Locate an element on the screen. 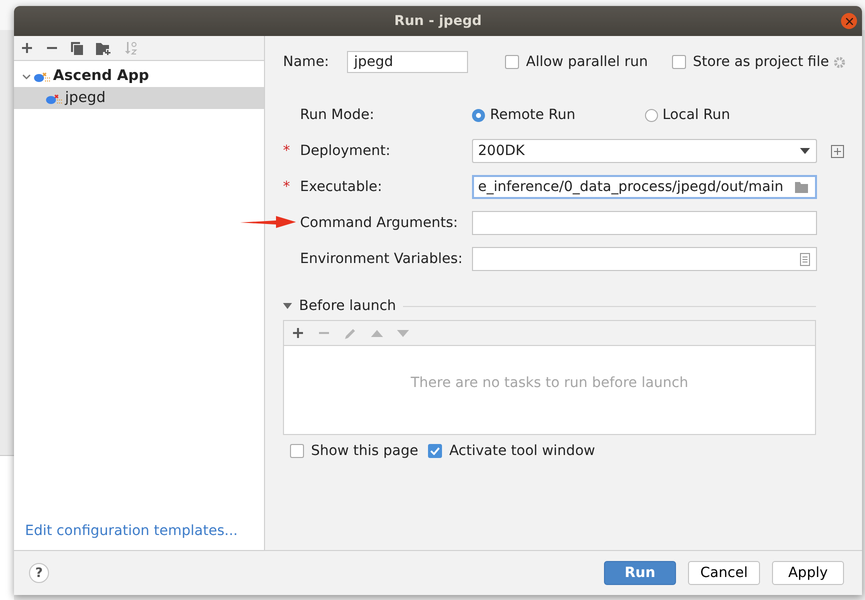 The image size is (865, 600). field-label: Environment Variables: is located at coordinates (381, 259).